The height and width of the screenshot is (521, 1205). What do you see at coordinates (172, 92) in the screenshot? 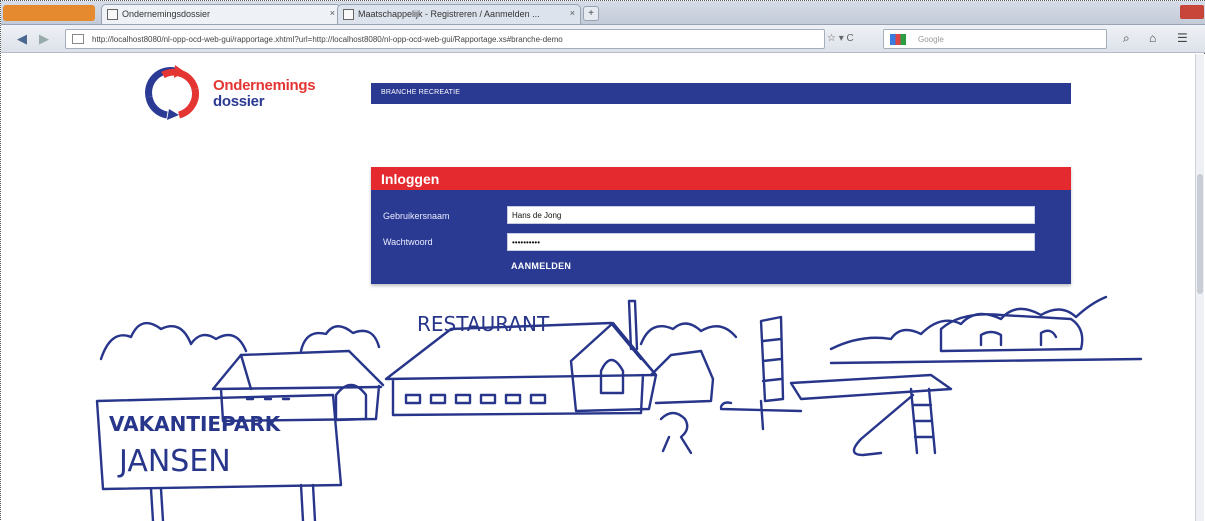
I see `logo-icon` at bounding box center [172, 92].